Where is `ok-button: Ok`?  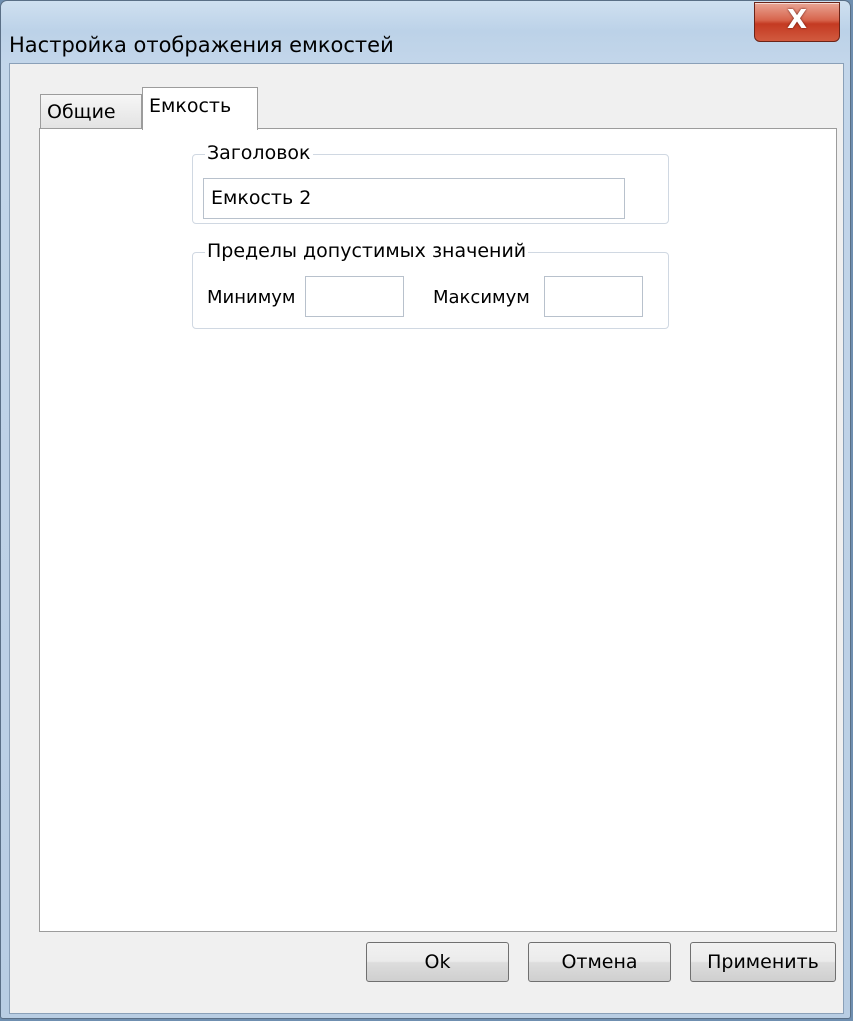 ok-button: Ok is located at coordinates (437, 962).